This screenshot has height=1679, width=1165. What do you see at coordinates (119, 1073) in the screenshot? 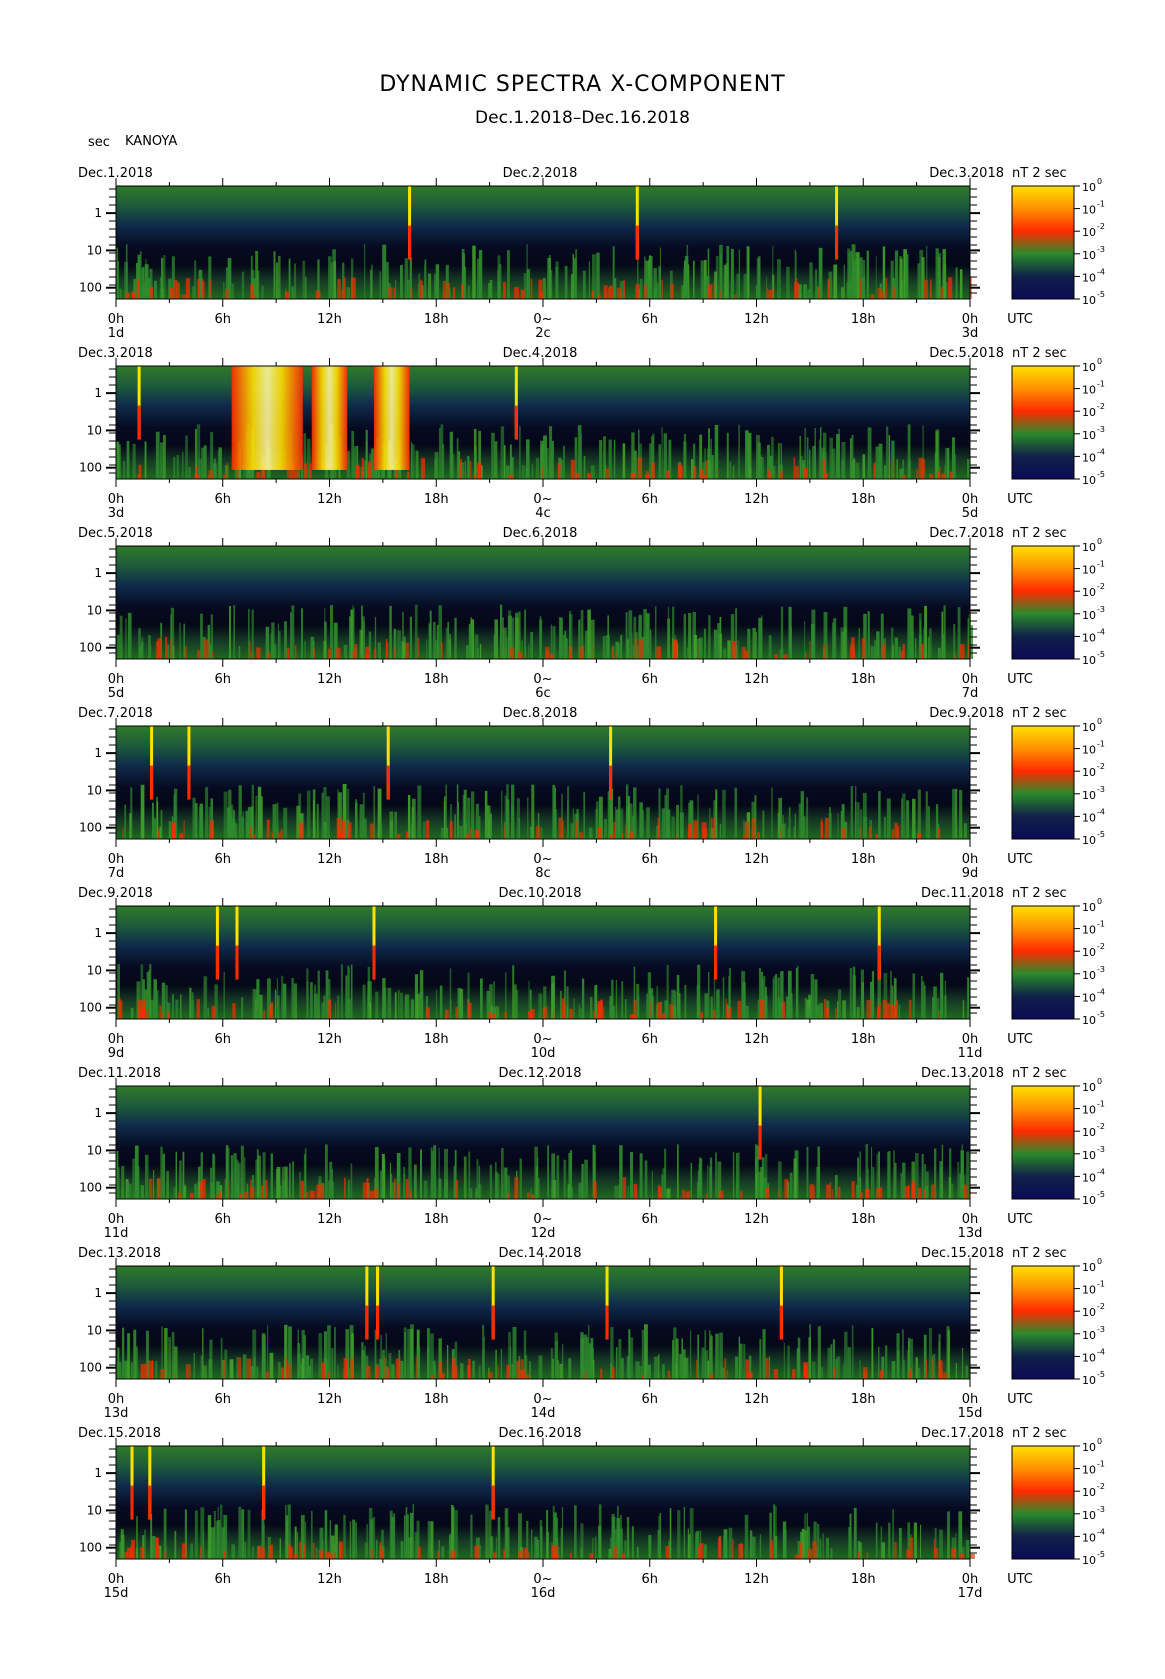
I see `date-left-label: Dec.11.2018` at bounding box center [119, 1073].